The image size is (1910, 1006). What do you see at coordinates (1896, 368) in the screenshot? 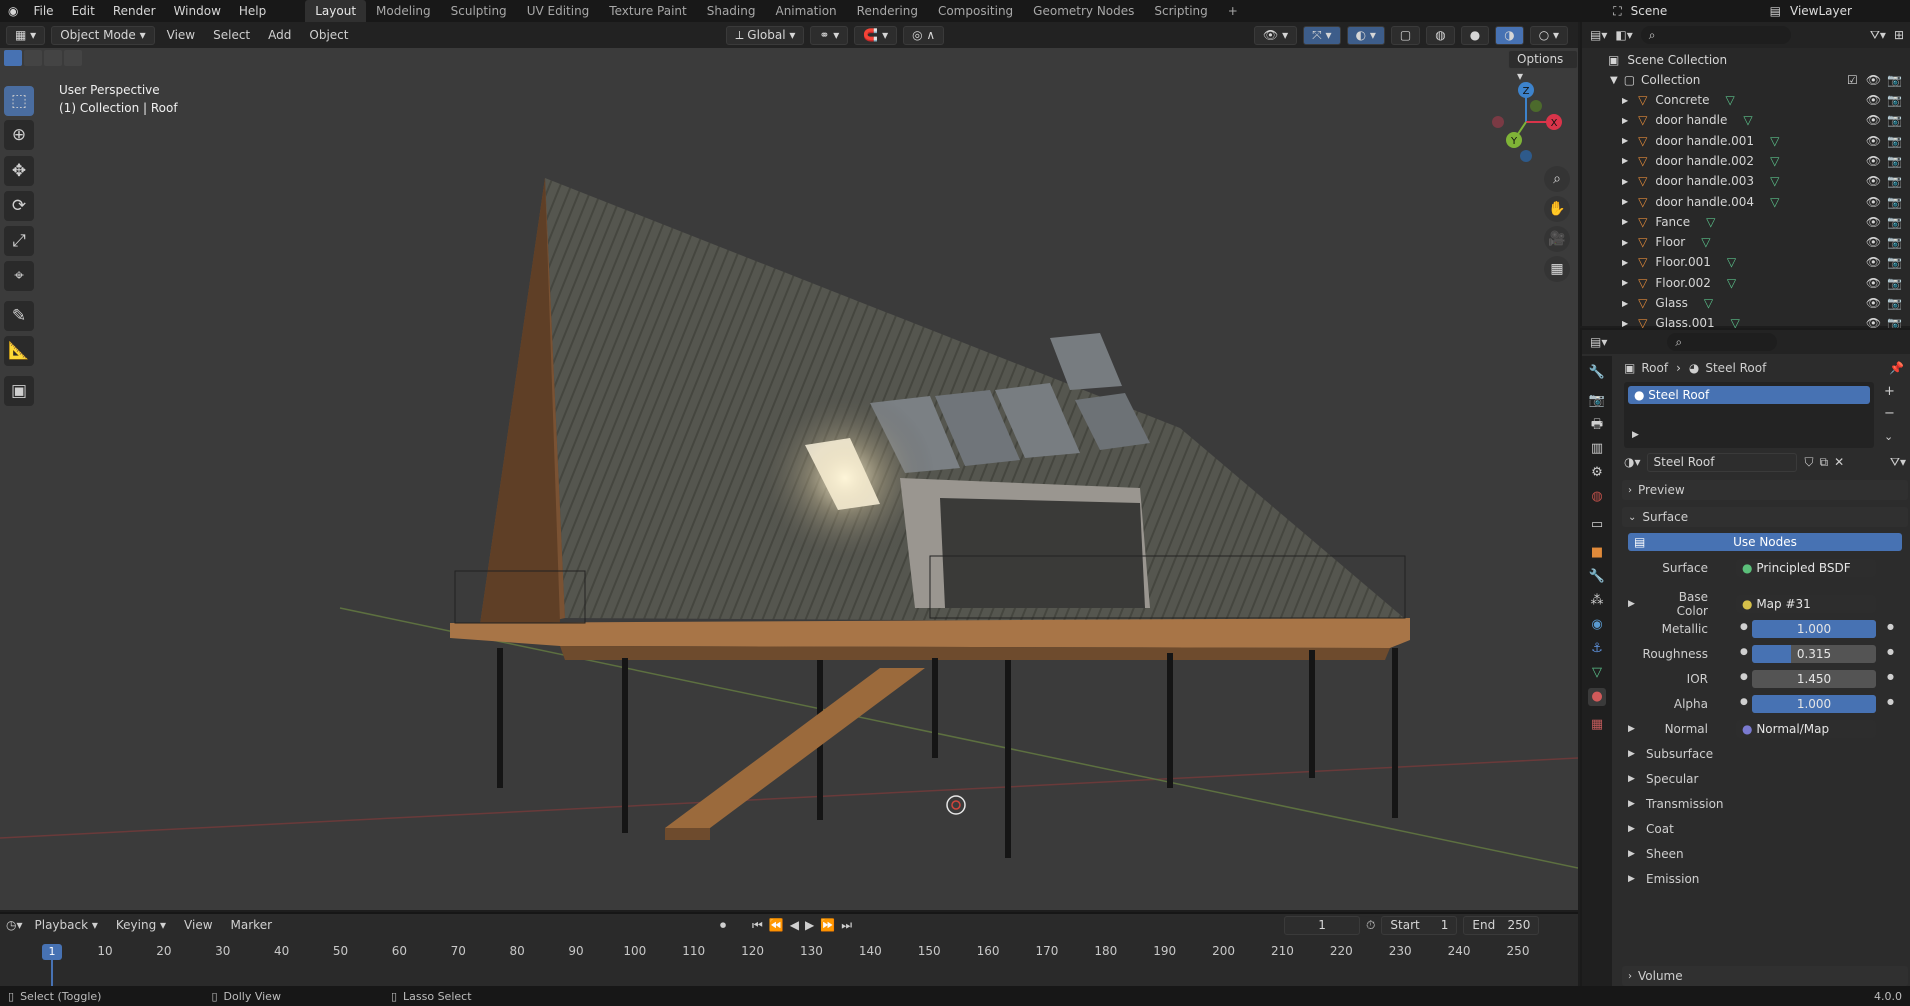
I see `pin-icon: 📌` at bounding box center [1896, 368].